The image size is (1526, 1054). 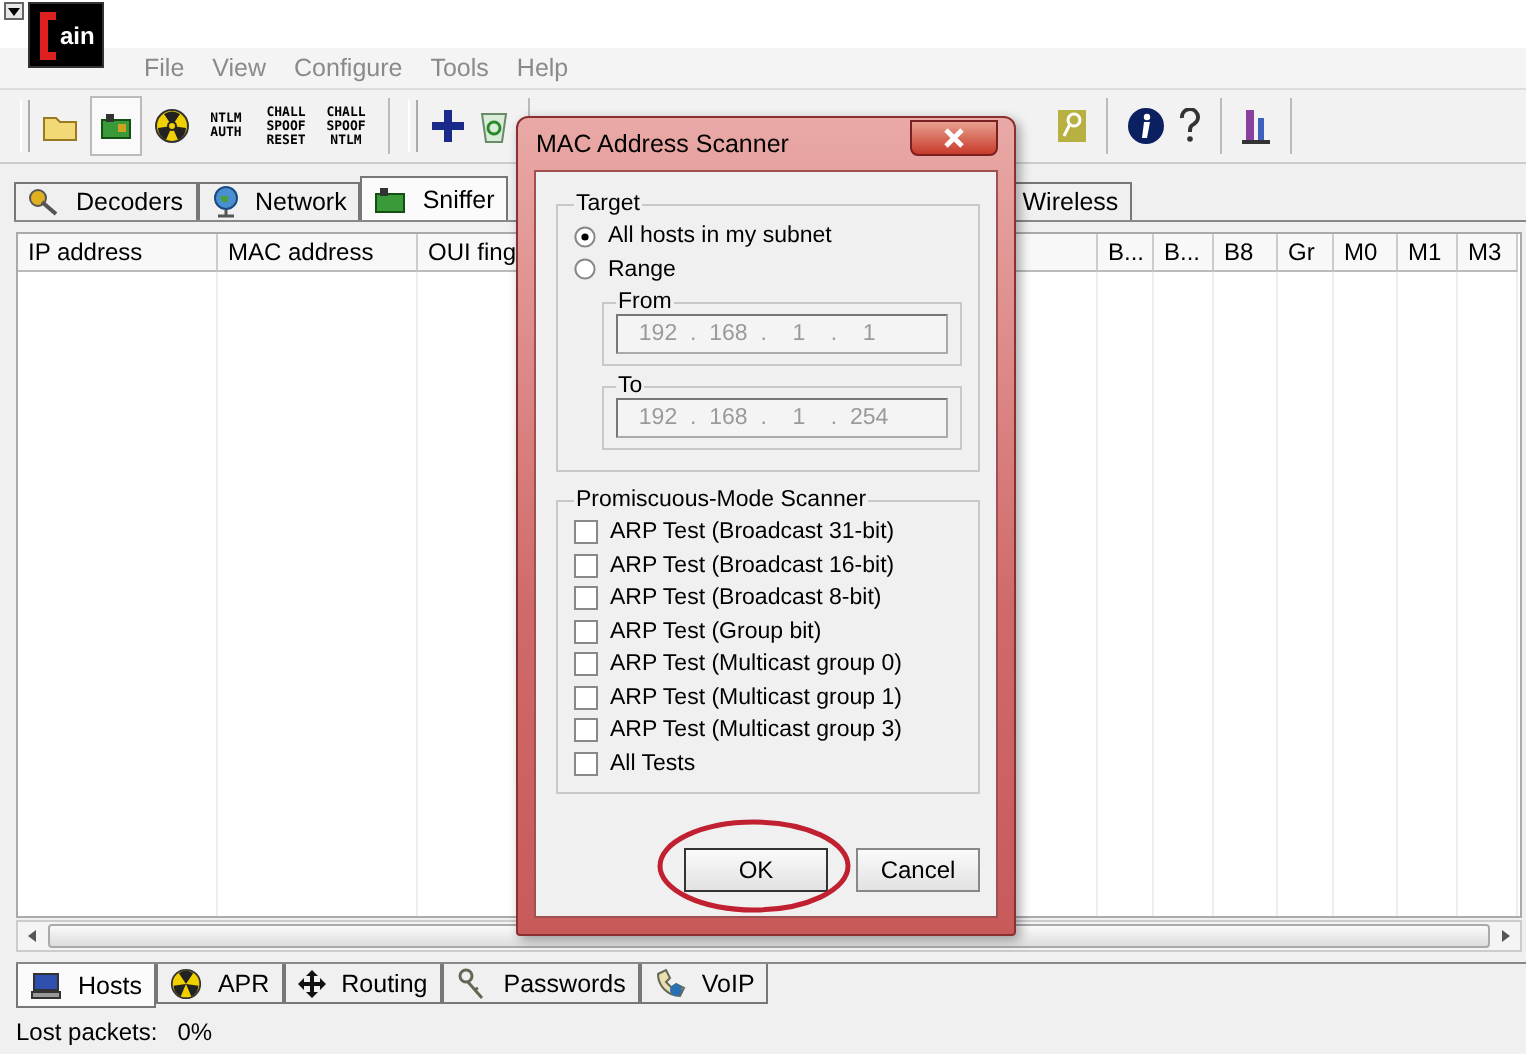 I want to click on column-header: M0, so click(x=1366, y=253).